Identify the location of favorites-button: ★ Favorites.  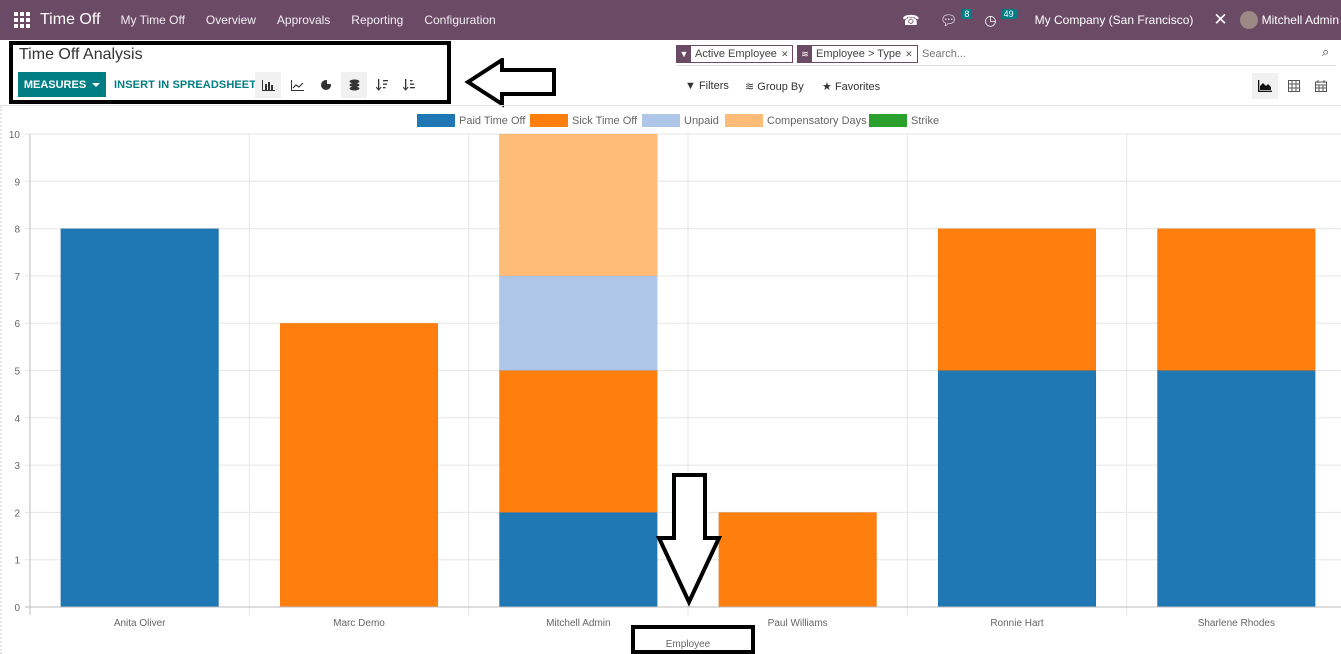
(851, 86).